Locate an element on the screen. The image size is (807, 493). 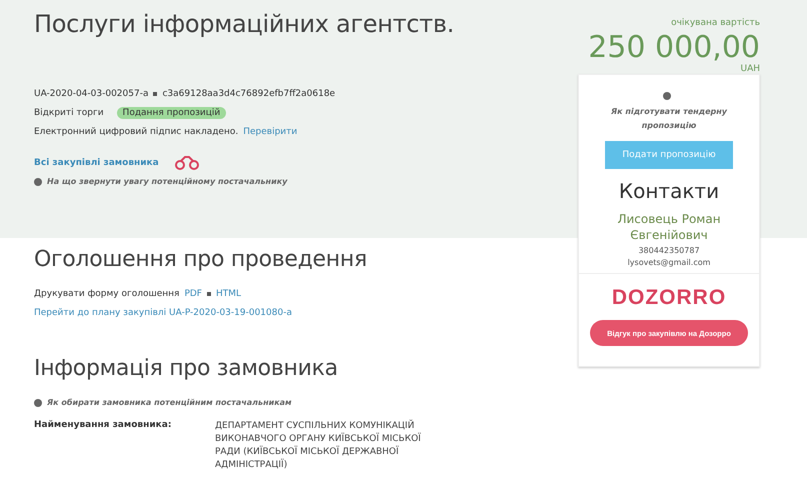
all-purchases-link: Всі закупівлі замовника is located at coordinates (96, 163).